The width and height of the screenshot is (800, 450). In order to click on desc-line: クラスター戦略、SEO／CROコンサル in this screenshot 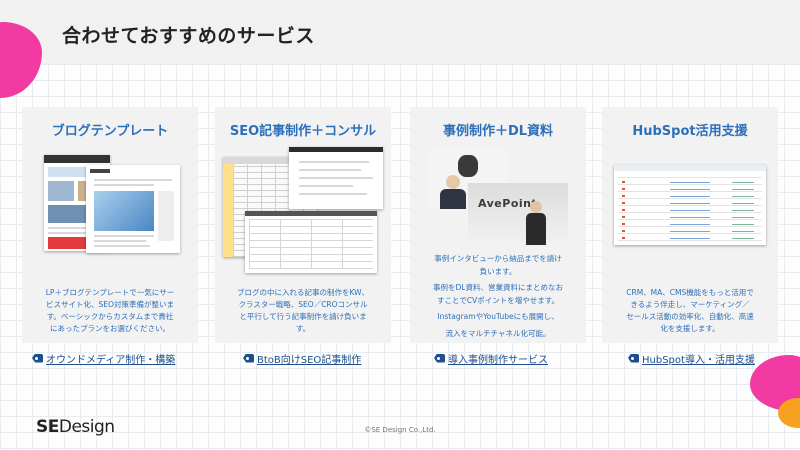, I will do `click(303, 304)`.